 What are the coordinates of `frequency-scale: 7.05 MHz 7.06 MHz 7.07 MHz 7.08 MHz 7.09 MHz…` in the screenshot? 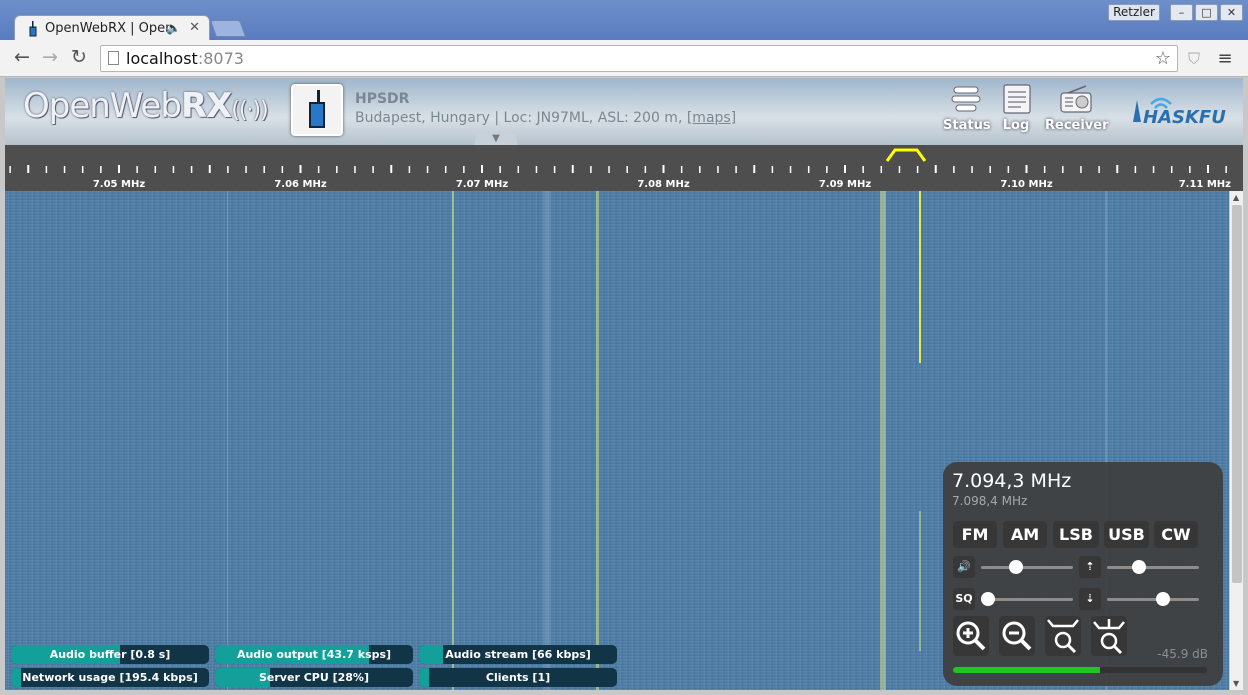 It's located at (624, 168).